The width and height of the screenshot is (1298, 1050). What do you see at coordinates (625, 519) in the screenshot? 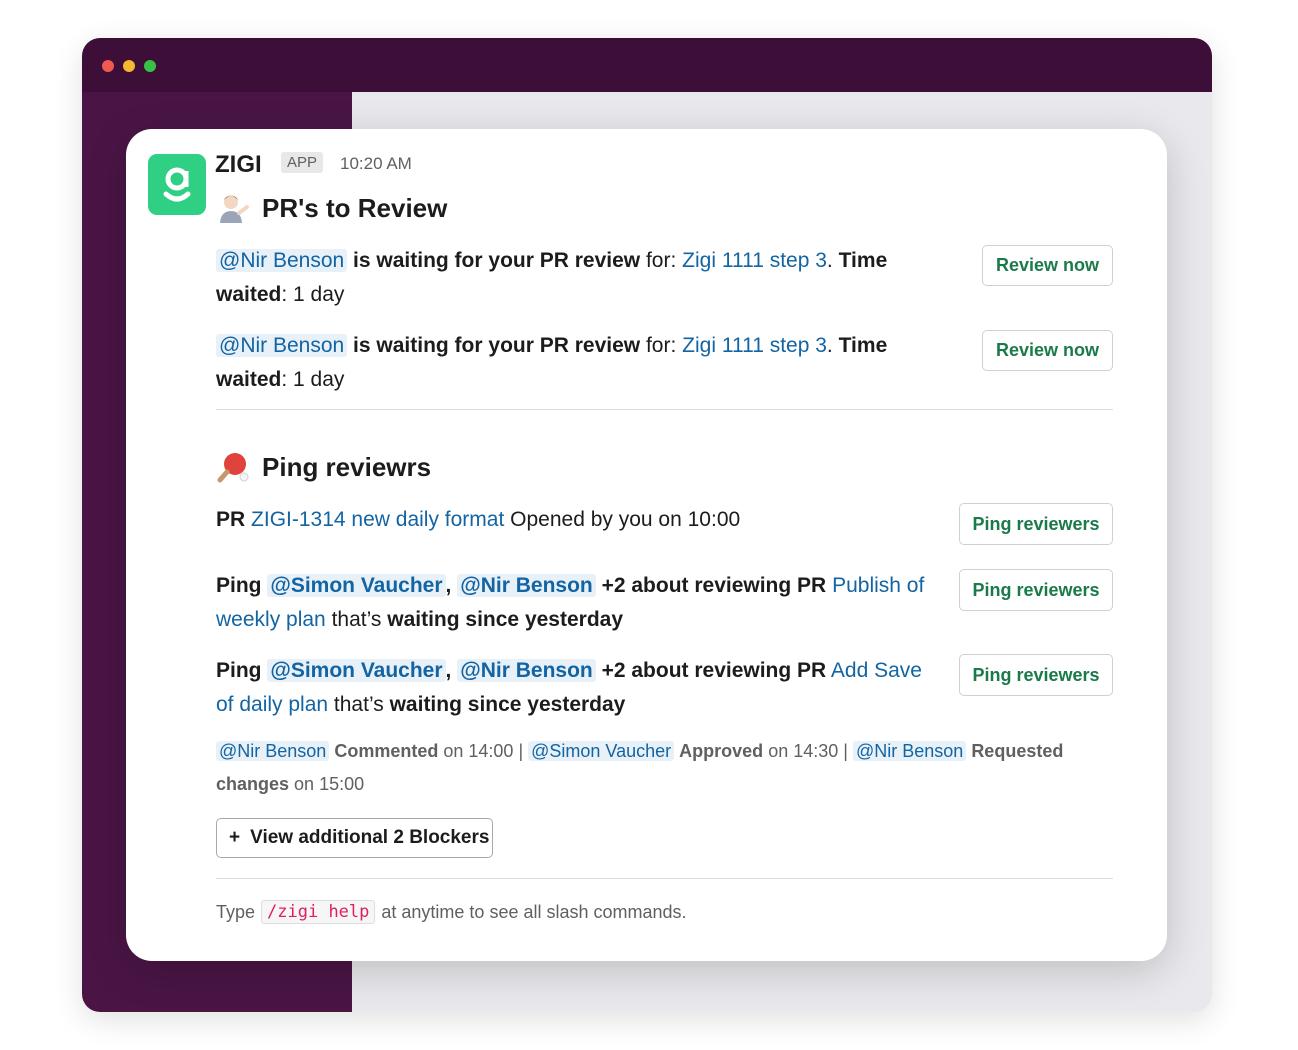
I see `pr-opened-text: Opened by you on 10:00` at bounding box center [625, 519].